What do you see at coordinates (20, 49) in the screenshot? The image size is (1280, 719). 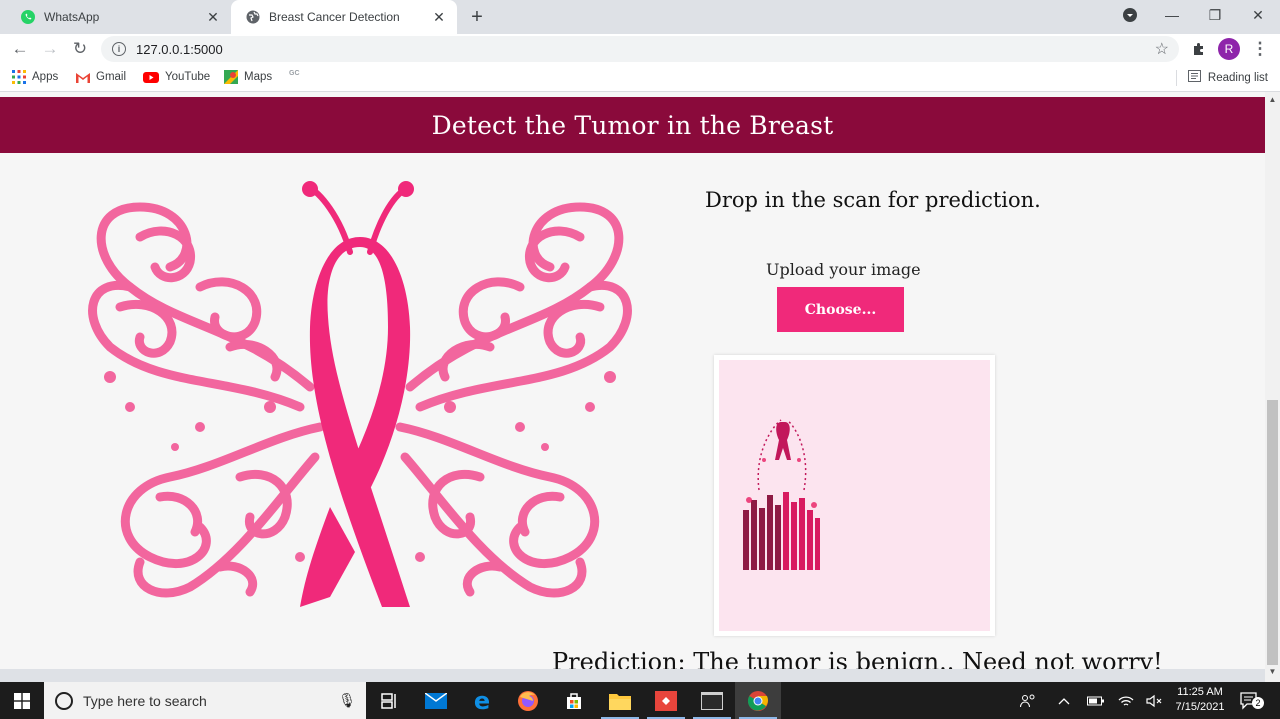 I see `back-button: ←` at bounding box center [20, 49].